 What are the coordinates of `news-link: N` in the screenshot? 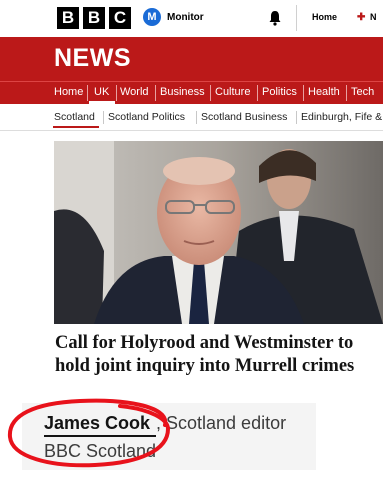 It's located at (373, 17).